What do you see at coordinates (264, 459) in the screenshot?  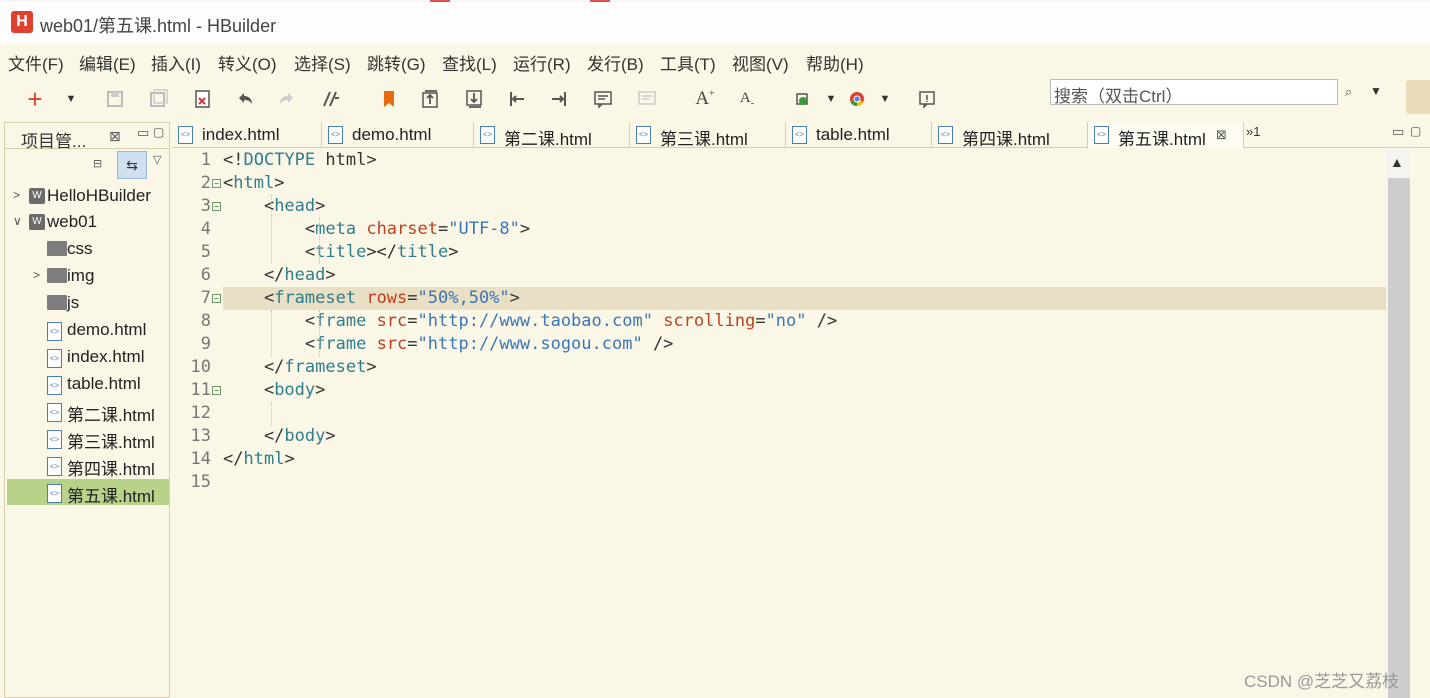 I see `code-token: html` at bounding box center [264, 459].